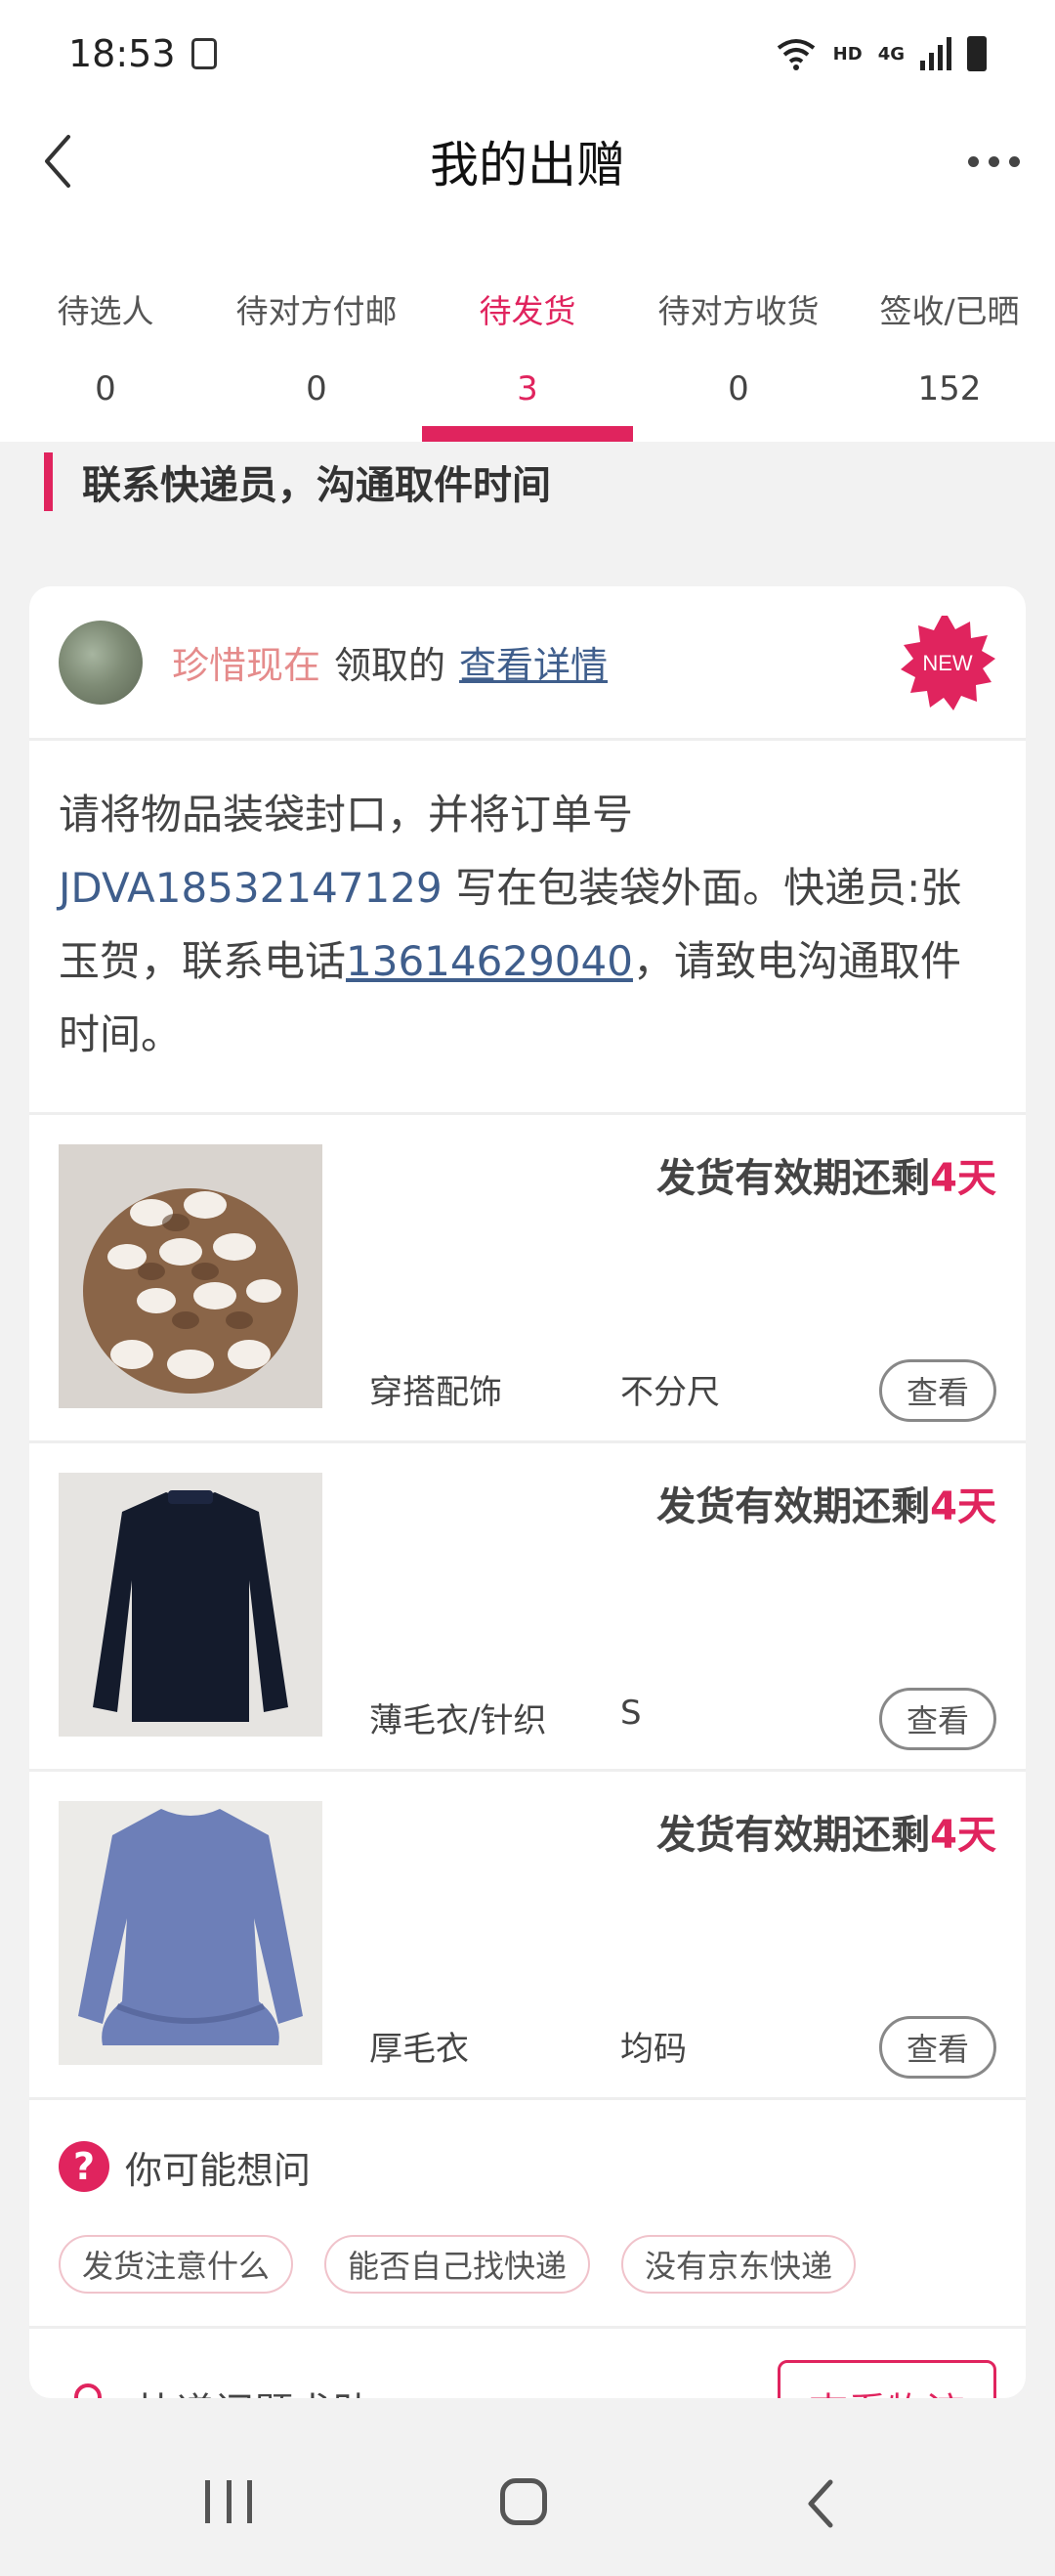  What do you see at coordinates (796, 55) in the screenshot?
I see `wifi-icon` at bounding box center [796, 55].